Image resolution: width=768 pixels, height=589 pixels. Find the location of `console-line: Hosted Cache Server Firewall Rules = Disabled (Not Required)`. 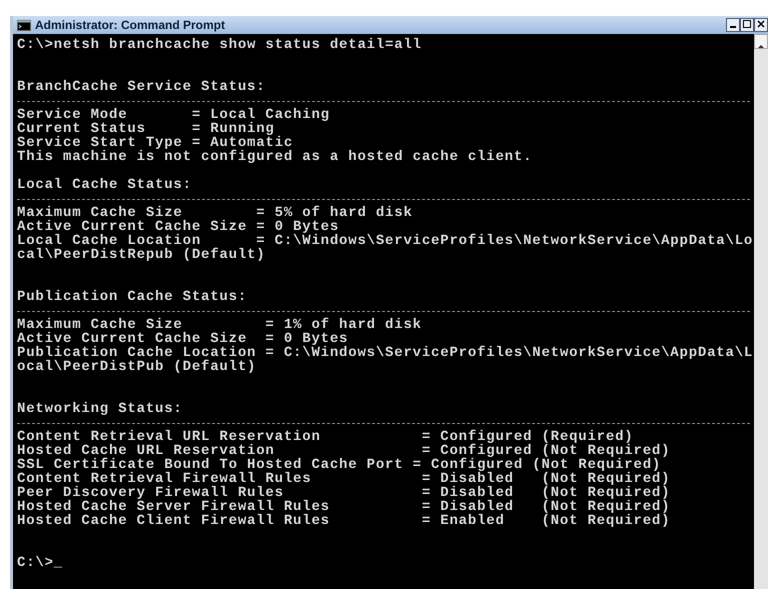

console-line: Hosted Cache Server Firewall Rules = Disabled (Not Required) is located at coordinates (344, 507).